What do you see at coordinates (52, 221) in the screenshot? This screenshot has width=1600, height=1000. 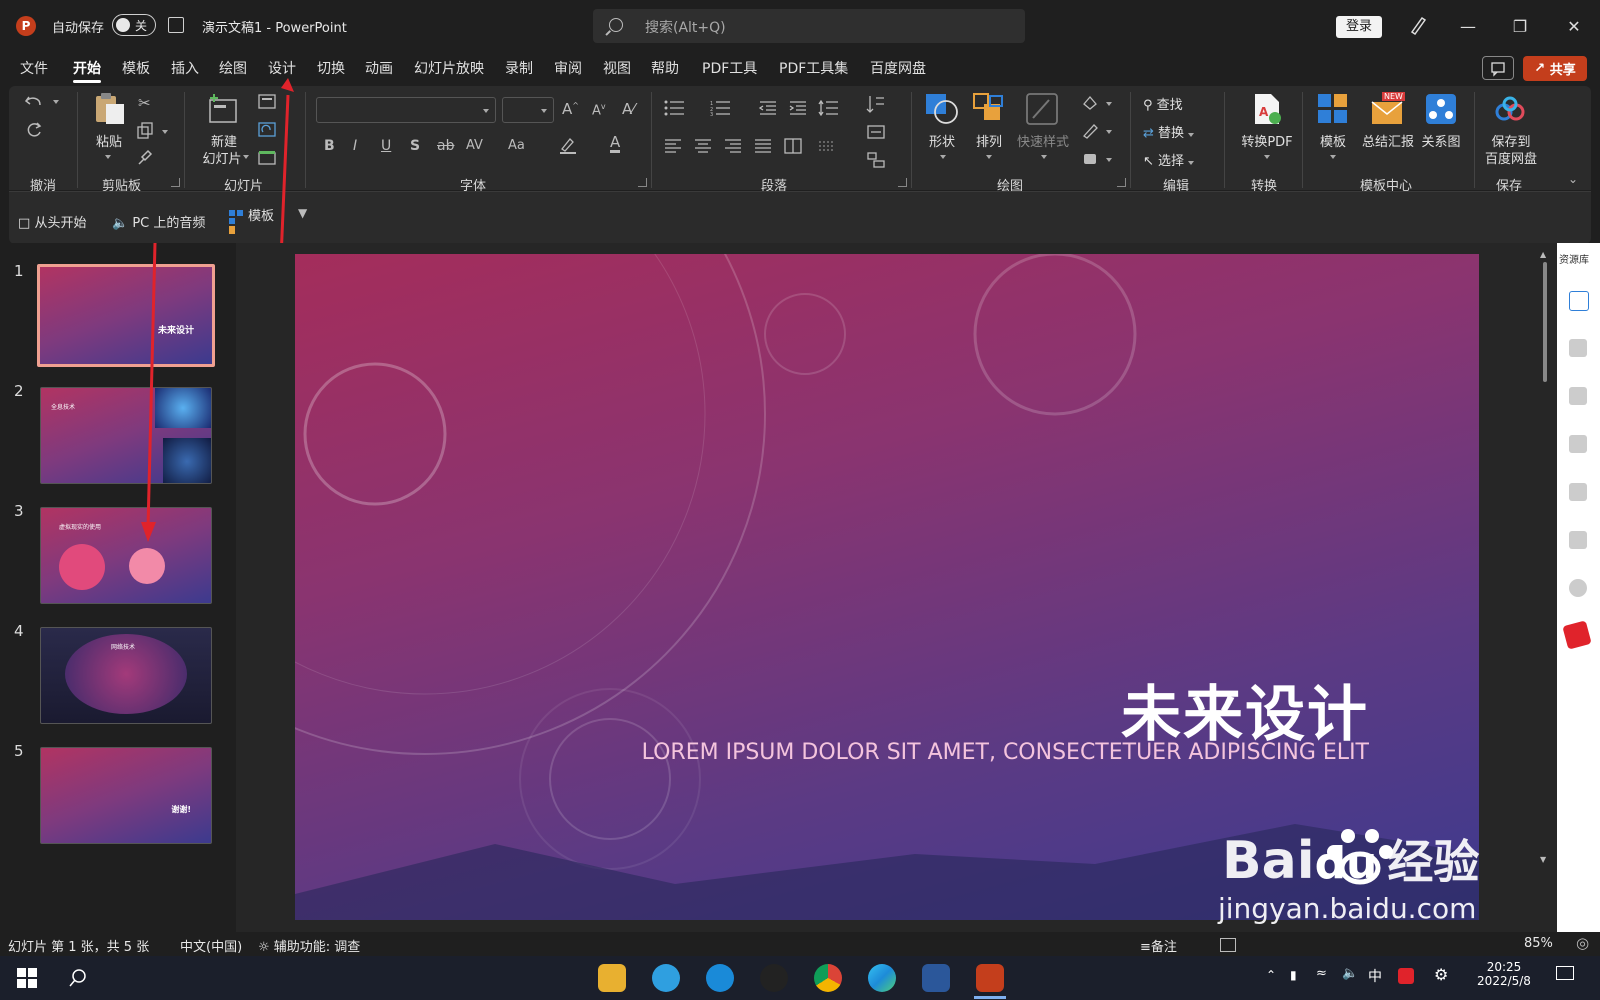 I see `from-start-button: □ 从头开始` at bounding box center [52, 221].